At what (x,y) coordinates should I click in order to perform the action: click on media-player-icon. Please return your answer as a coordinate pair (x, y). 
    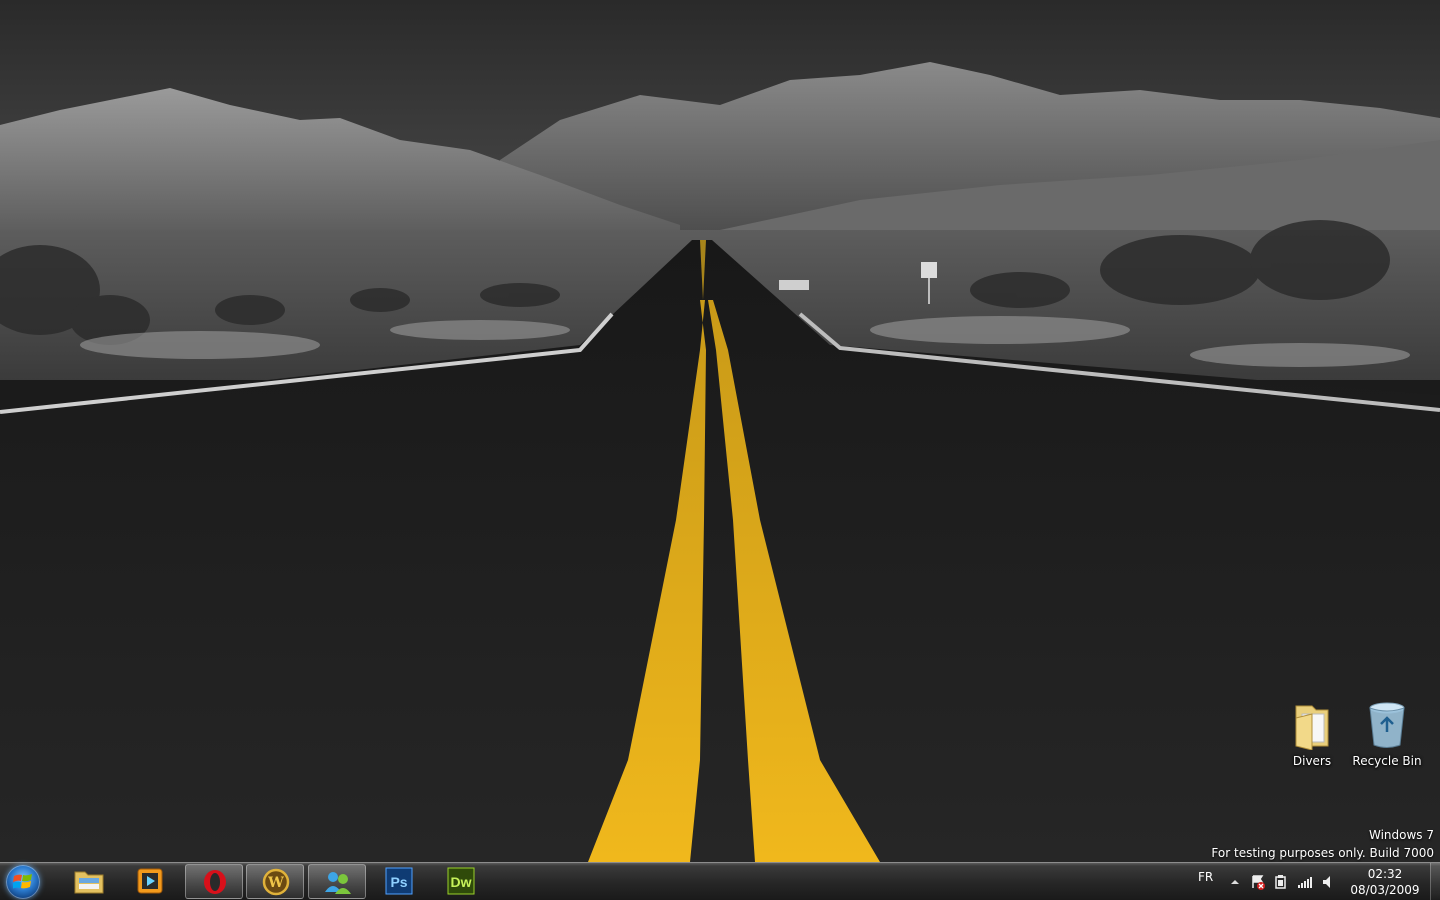
    Looking at the image, I should click on (150, 881).